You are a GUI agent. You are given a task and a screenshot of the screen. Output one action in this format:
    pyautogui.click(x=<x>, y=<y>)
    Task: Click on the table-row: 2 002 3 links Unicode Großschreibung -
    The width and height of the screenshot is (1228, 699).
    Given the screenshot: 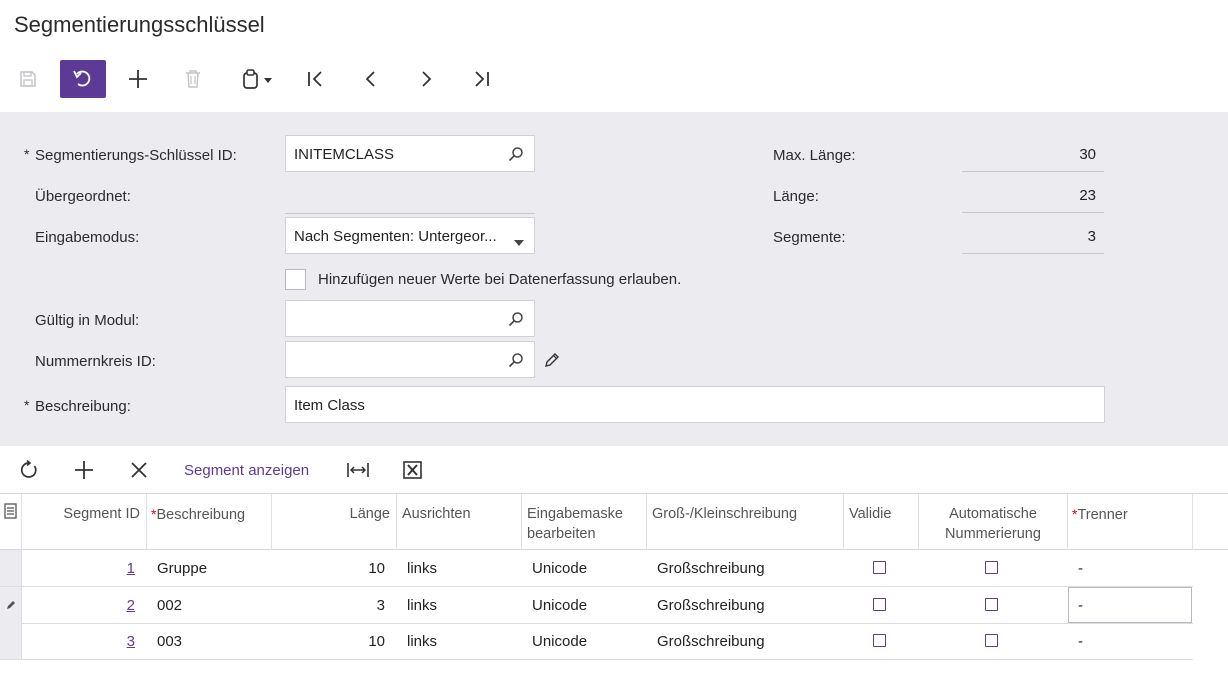 What is the action you would take?
    pyautogui.click(x=596, y=605)
    